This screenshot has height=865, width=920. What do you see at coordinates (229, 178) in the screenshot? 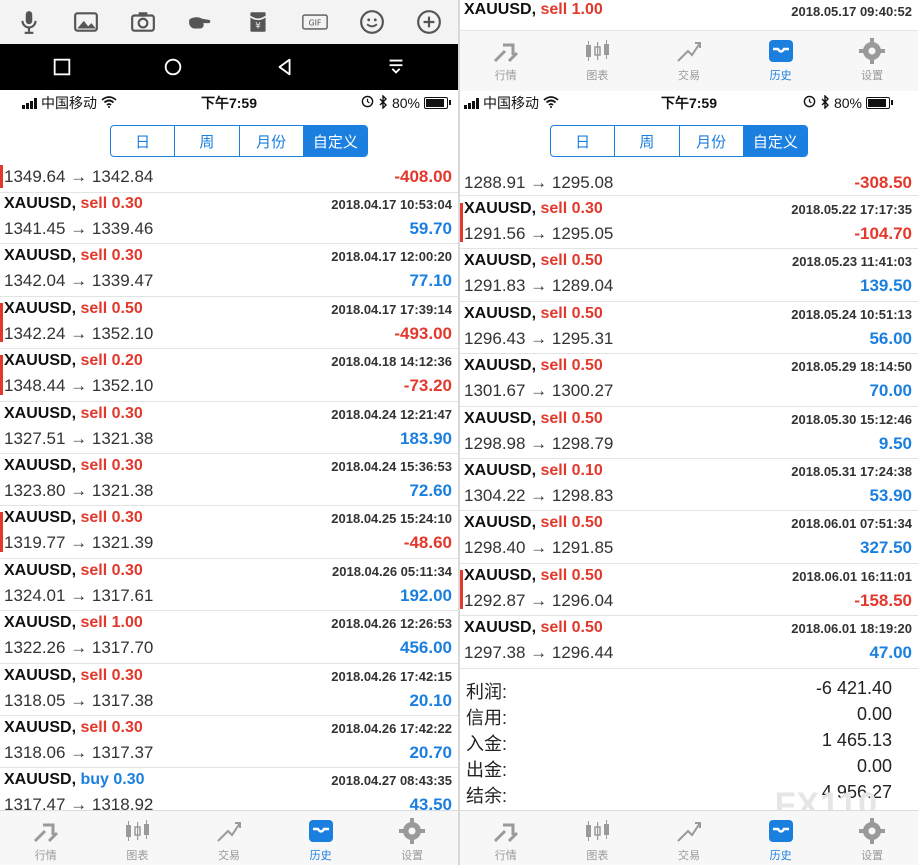
I see `list-item: 1349.64 → 1342.84 -408.00` at bounding box center [229, 178].